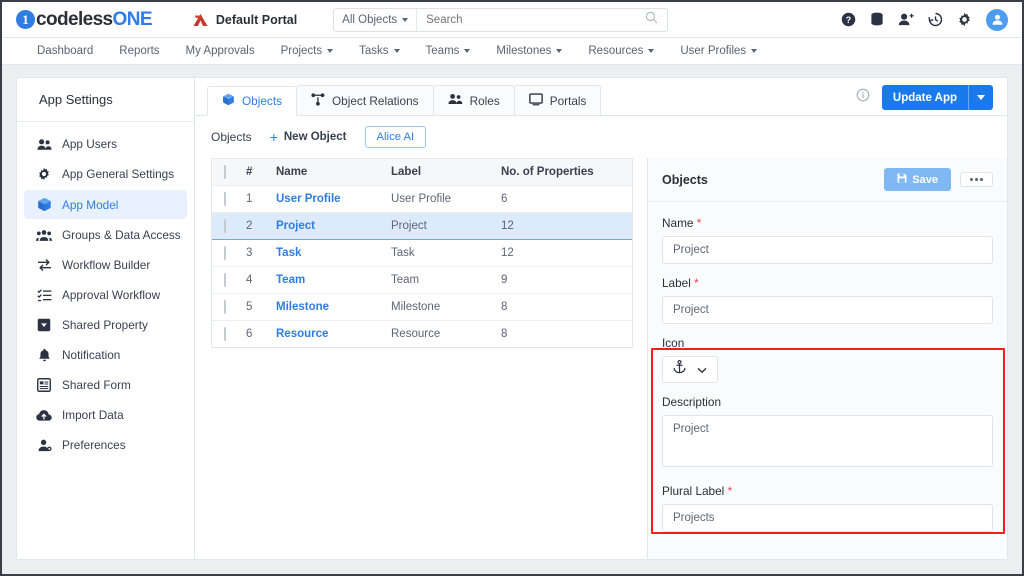 The width and height of the screenshot is (1024, 576). What do you see at coordinates (422, 307) in the screenshot?
I see `table-row: 5 Milestone Milestone 8` at bounding box center [422, 307].